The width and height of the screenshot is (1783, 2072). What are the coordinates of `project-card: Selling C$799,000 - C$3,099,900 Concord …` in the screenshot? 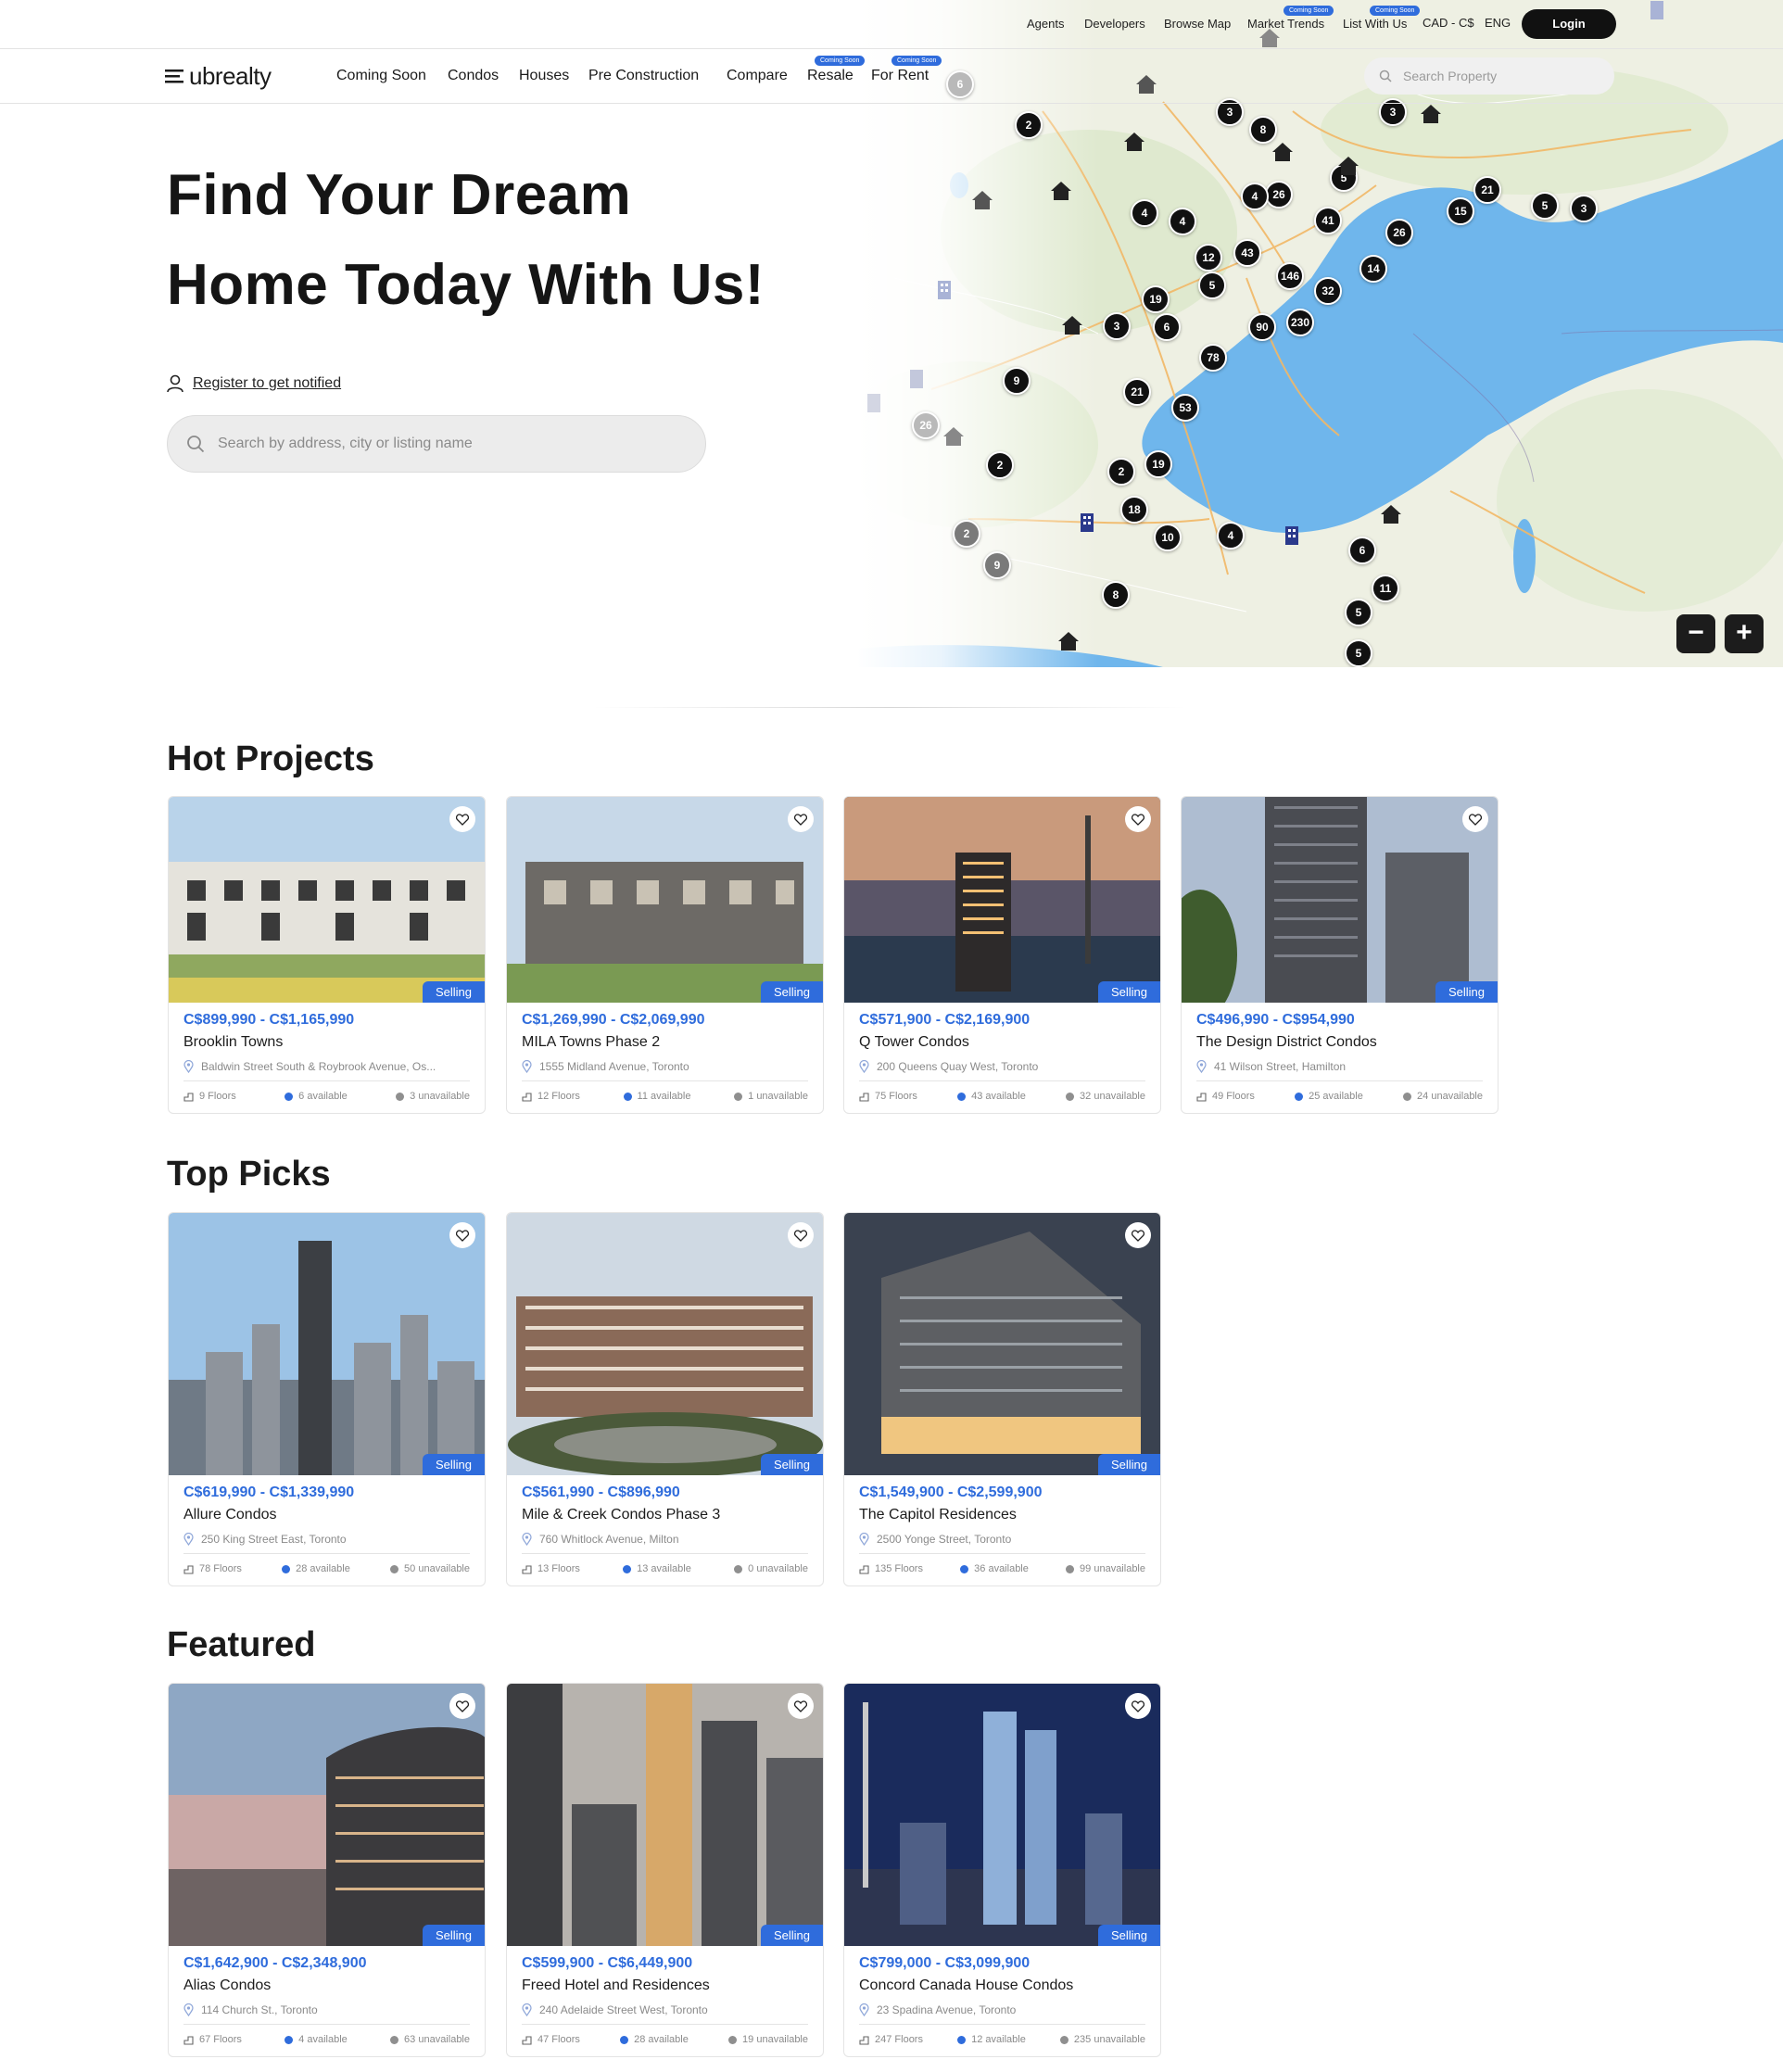 It's located at (1002, 1870).